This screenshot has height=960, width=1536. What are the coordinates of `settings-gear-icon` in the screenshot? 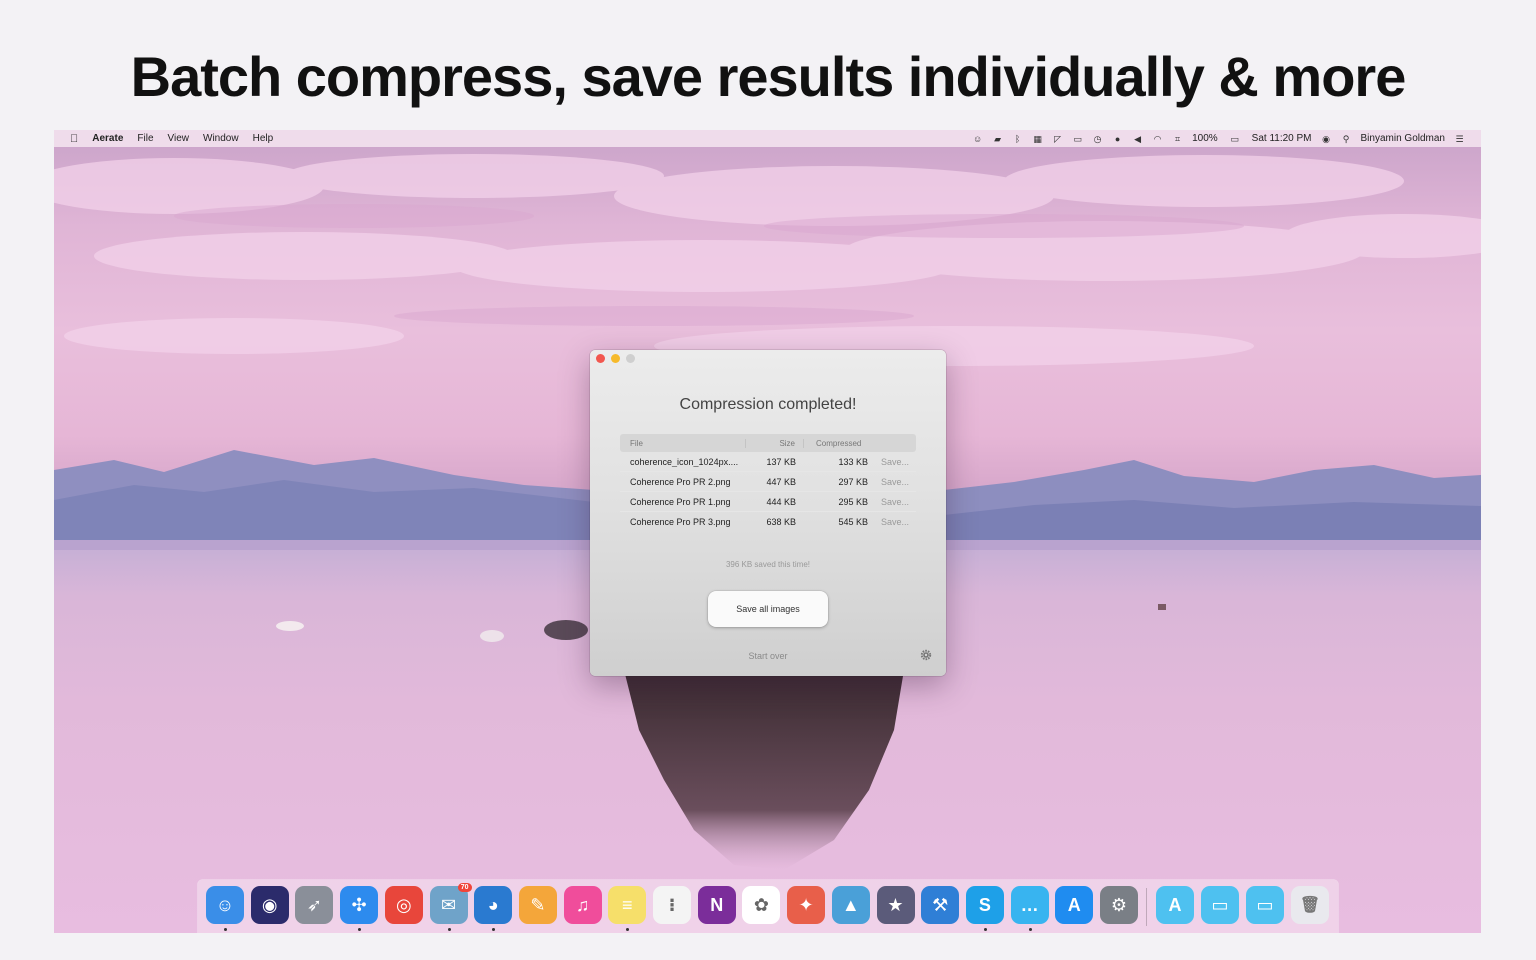 It's located at (926, 655).